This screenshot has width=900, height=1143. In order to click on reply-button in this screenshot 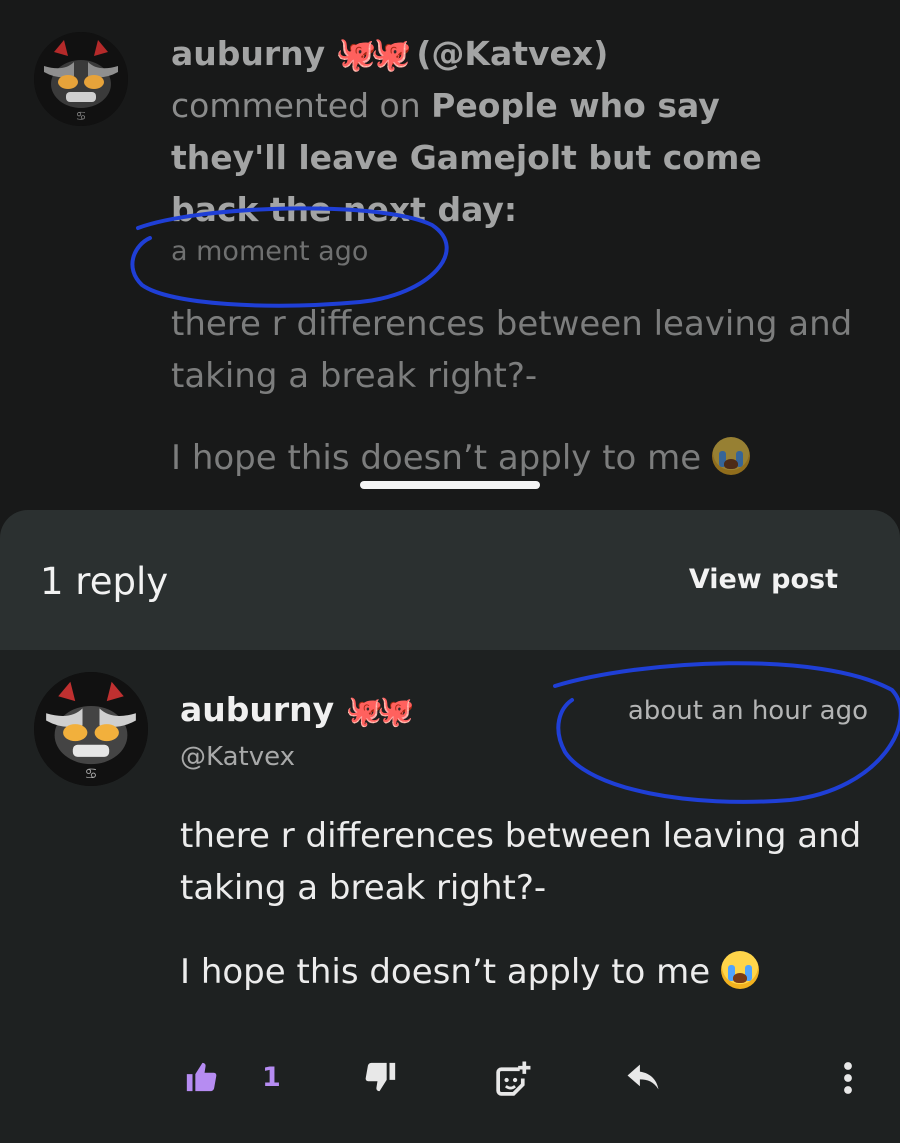, I will do `click(643, 1080)`.